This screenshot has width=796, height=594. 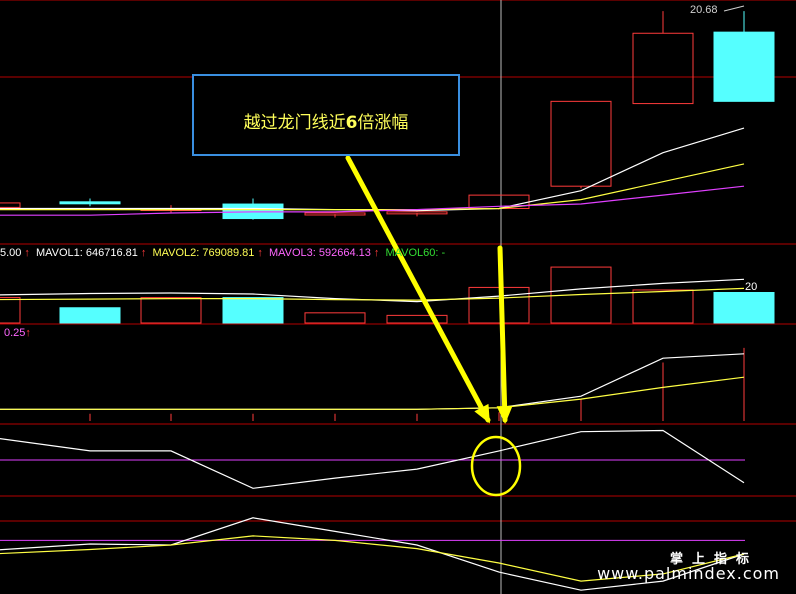 What do you see at coordinates (383, 123) in the screenshot?
I see `annotation-text-part: 倍涨幅` at bounding box center [383, 123].